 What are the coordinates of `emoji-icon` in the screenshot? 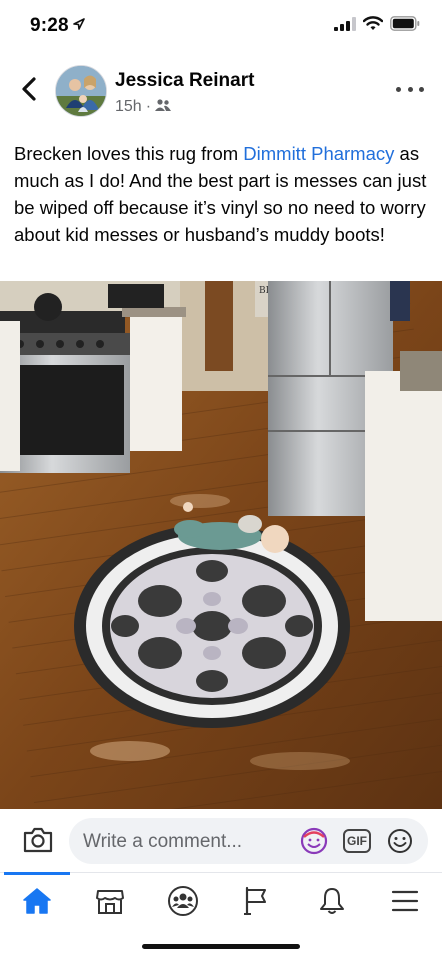 It's located at (400, 841).